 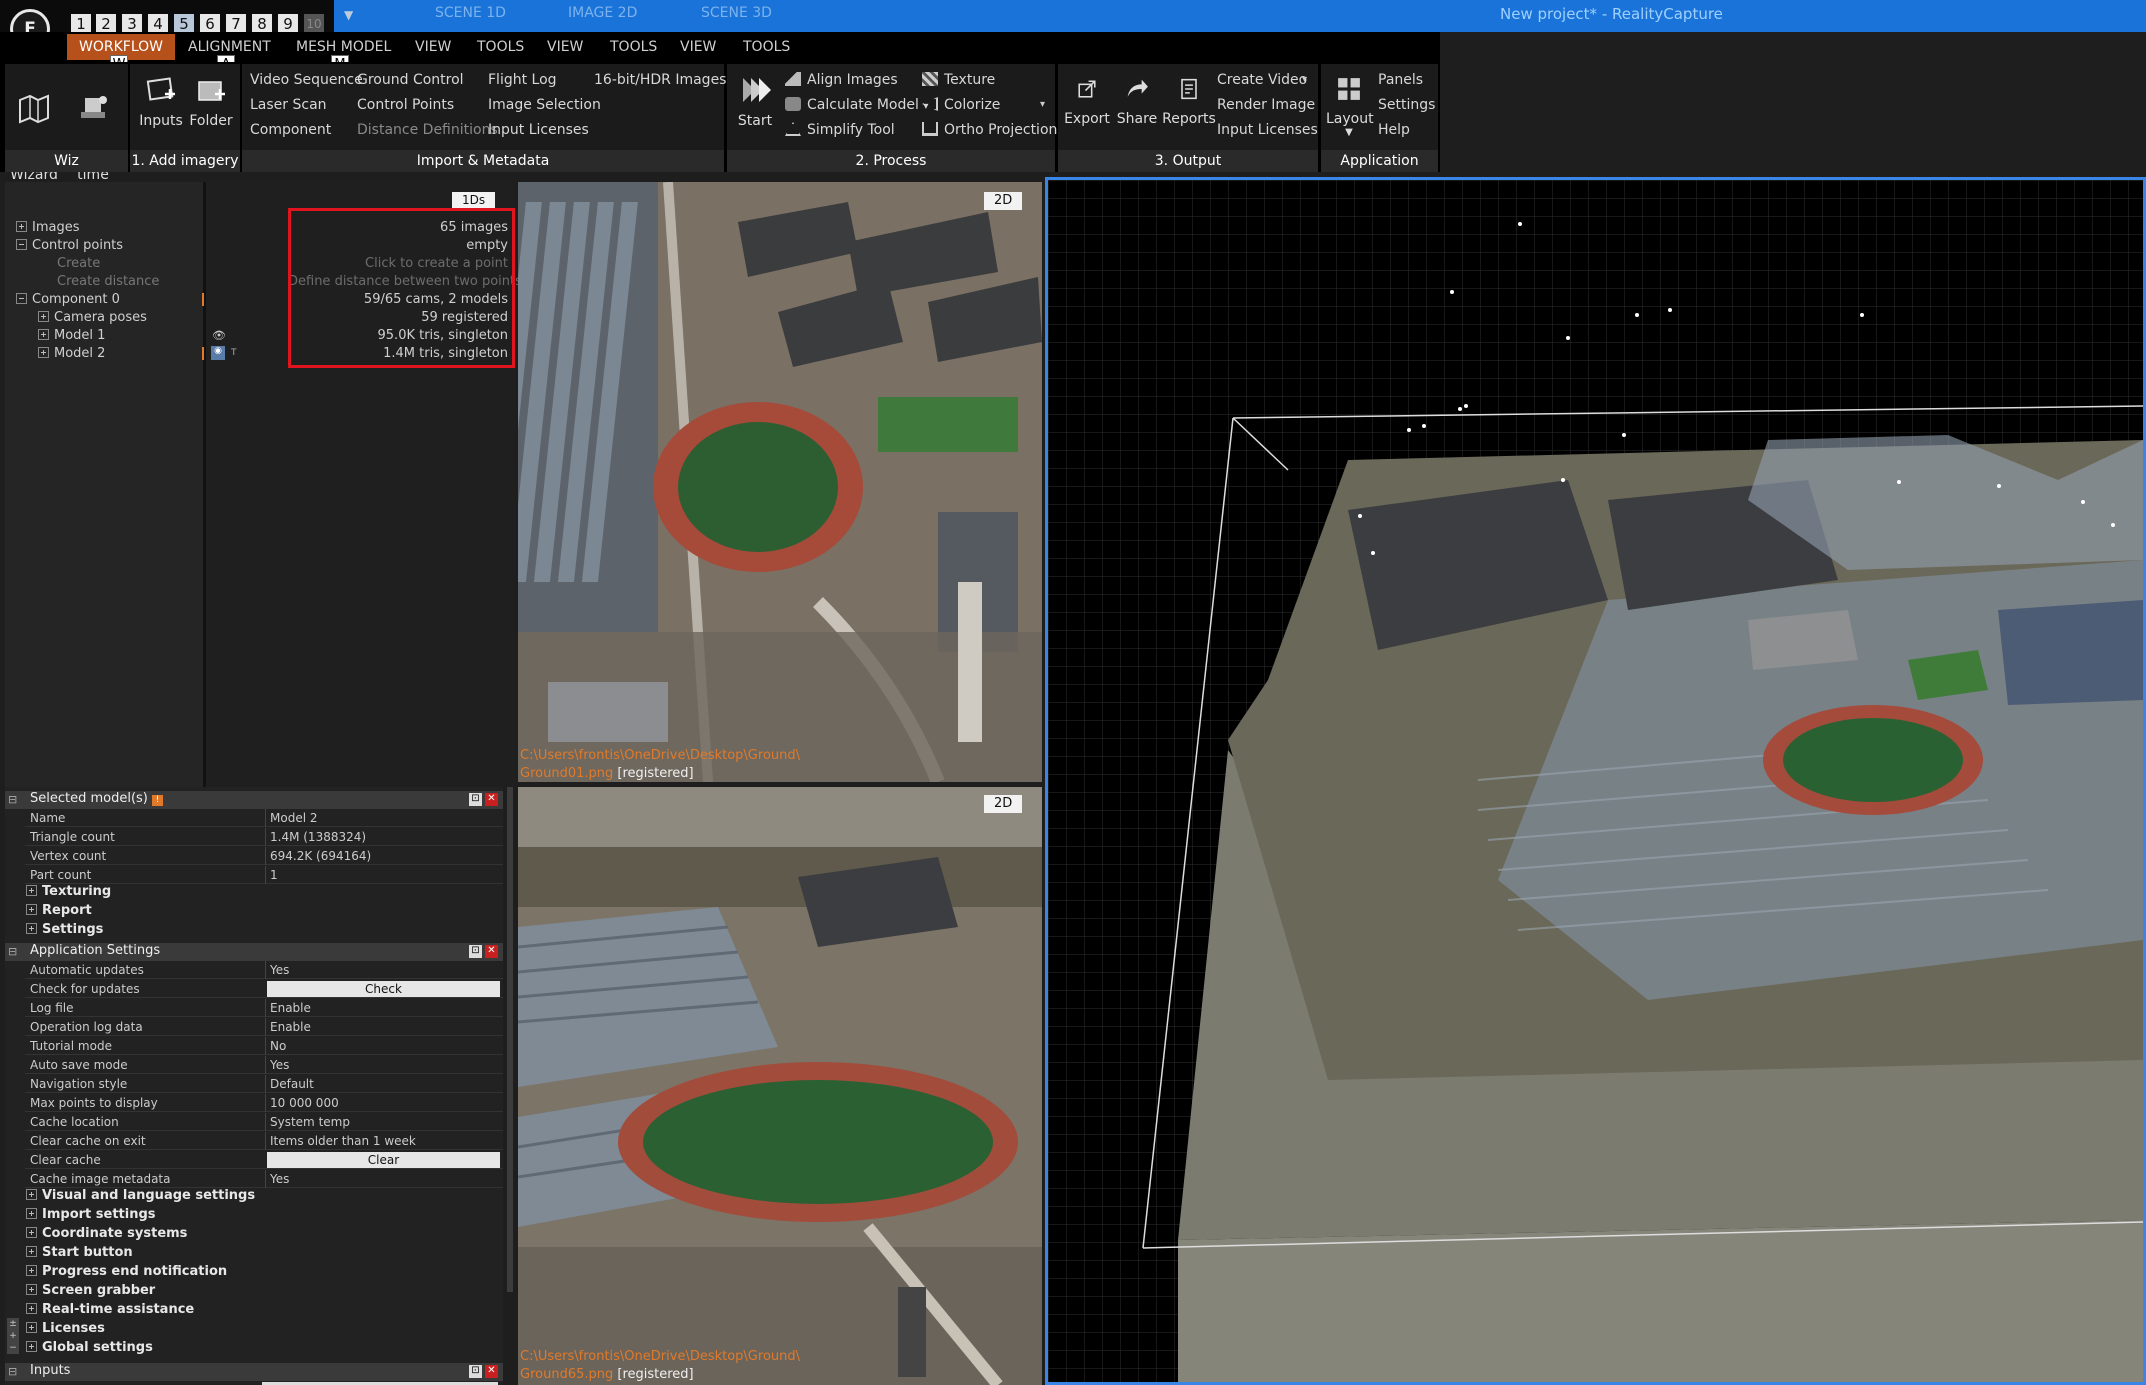 I want to click on section-coordinate-systems: Coordinate systems, so click(x=106, y=1233).